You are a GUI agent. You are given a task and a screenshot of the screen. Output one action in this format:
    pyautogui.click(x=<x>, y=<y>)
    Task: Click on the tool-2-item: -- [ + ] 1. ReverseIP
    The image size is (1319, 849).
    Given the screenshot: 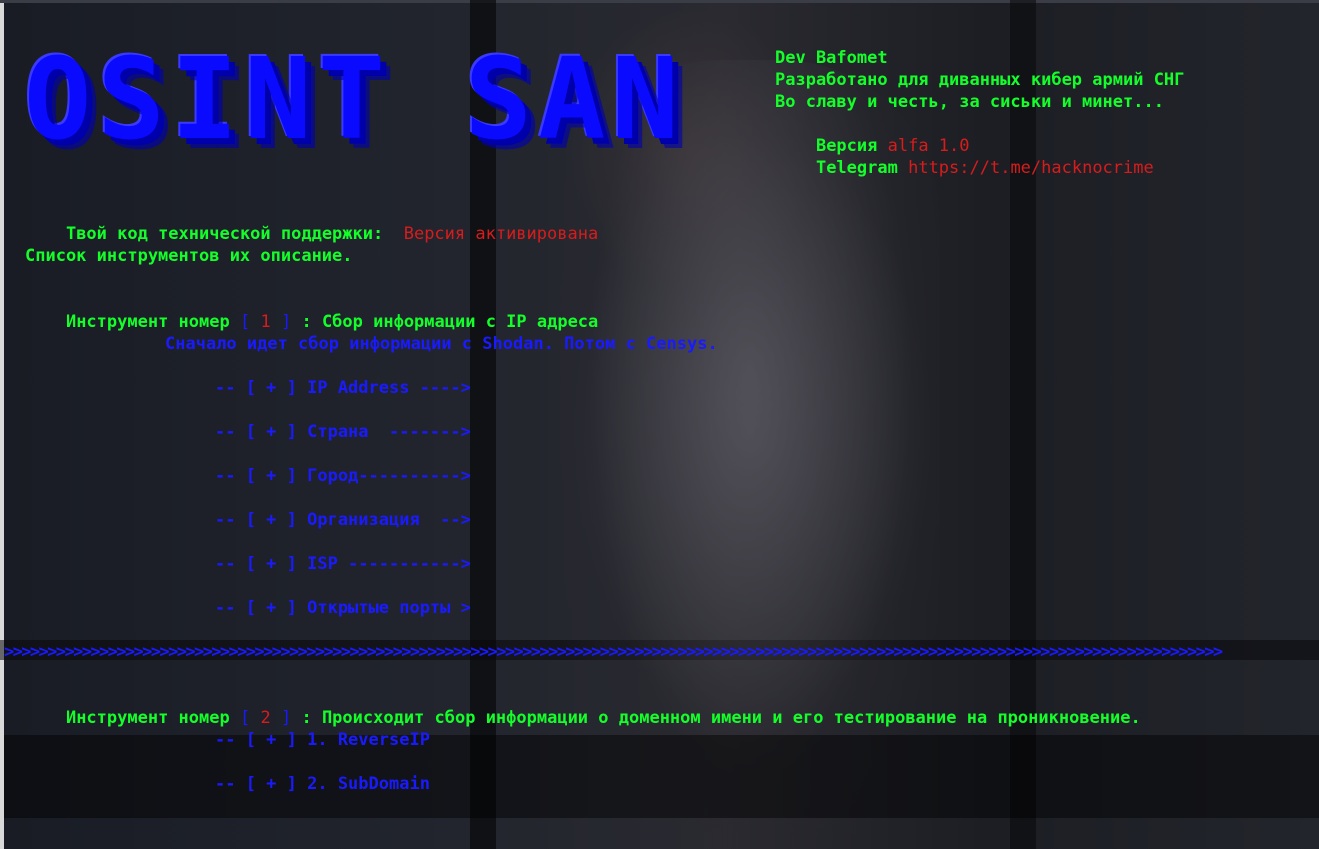 What is the action you would take?
    pyautogui.click(x=322, y=740)
    